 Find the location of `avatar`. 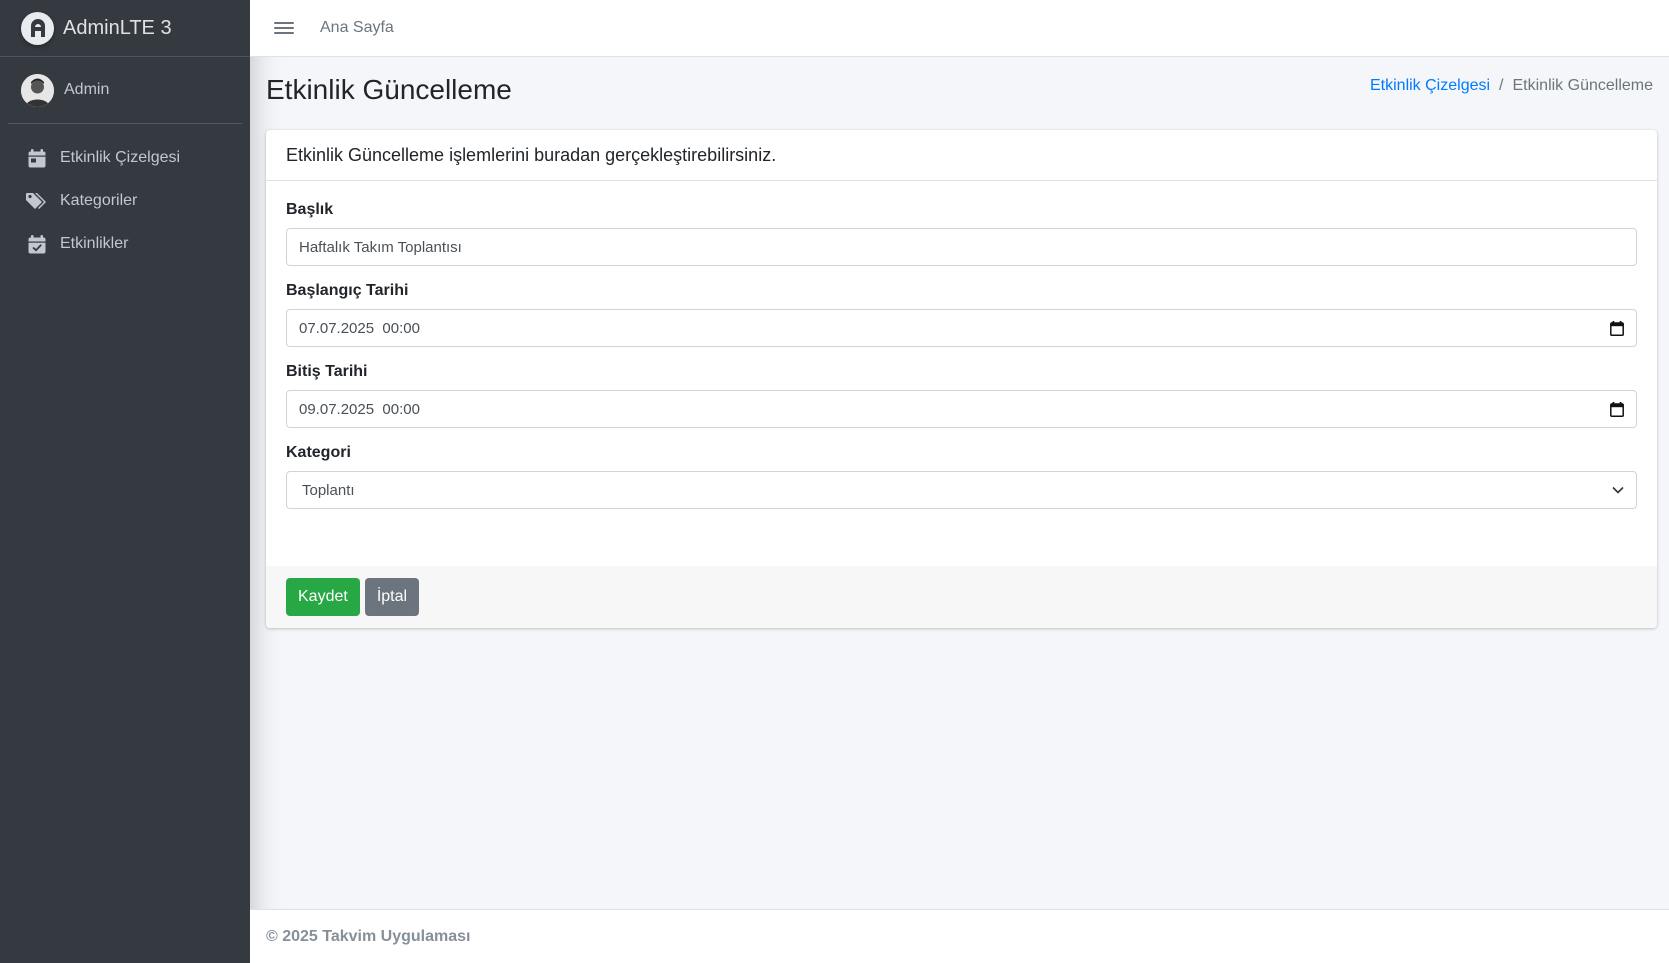

avatar is located at coordinates (37, 90).